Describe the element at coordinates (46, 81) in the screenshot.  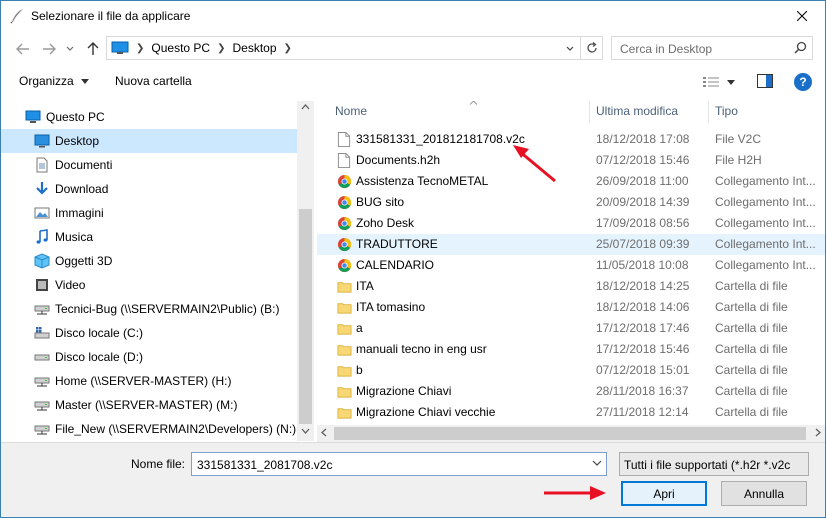
I see `organize-label: Organizza` at that location.